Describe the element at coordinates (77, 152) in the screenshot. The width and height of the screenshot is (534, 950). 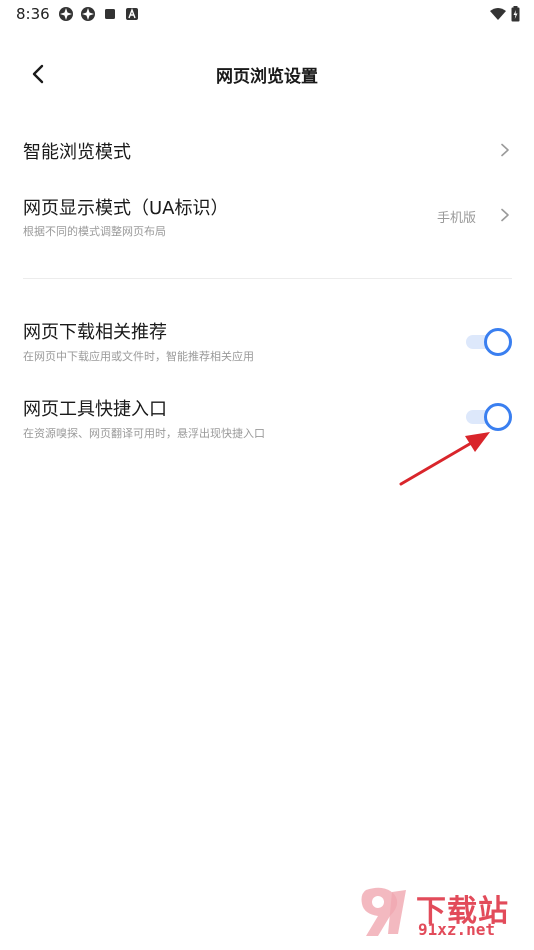
I see `smart-browse-title: 智能浏览模式` at that location.